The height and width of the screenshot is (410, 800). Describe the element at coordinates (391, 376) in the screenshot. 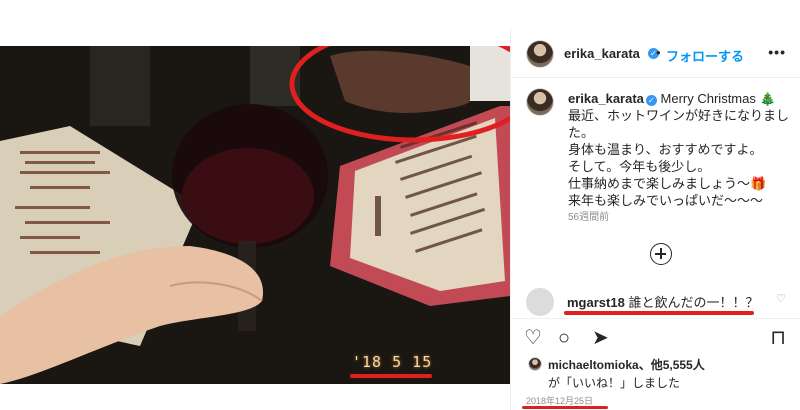

I see `date-stamp-underline` at that location.